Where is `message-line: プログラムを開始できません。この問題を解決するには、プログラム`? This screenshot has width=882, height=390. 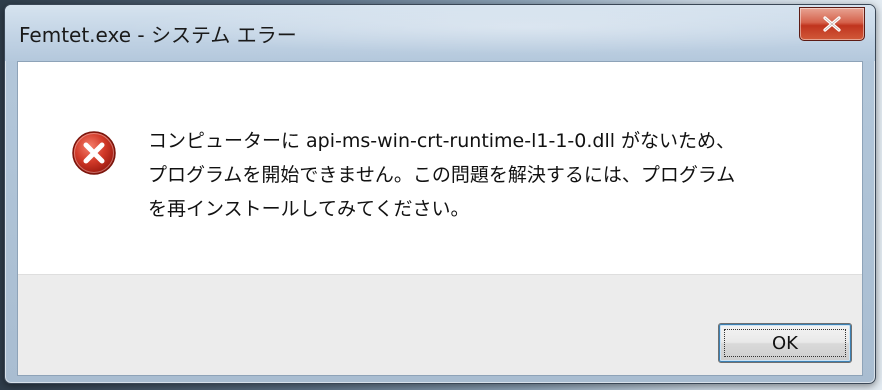 message-line: プログラムを開始できません。この問題を解決するには、プログラム is located at coordinates (442, 175).